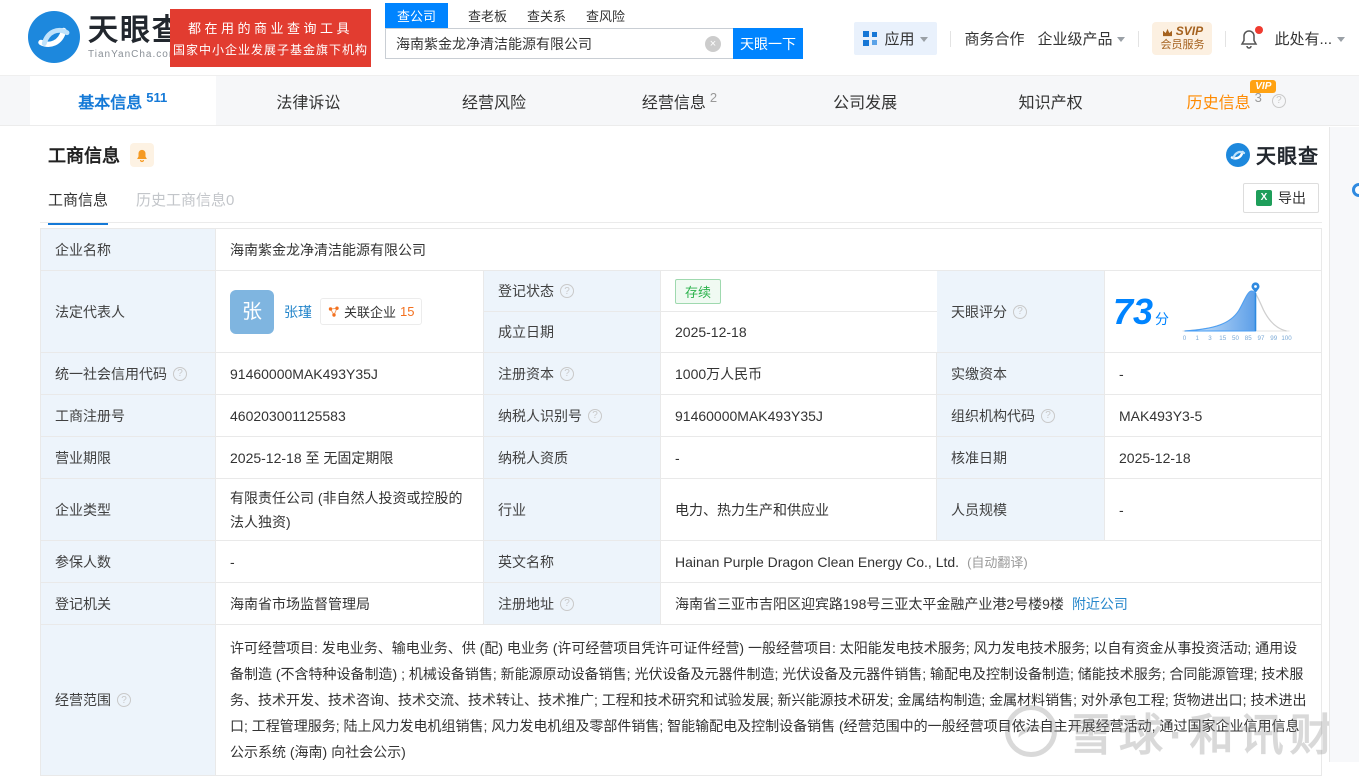 The height and width of the screenshot is (776, 1359). I want to click on search-tab-company: 查公司, so click(417, 15).